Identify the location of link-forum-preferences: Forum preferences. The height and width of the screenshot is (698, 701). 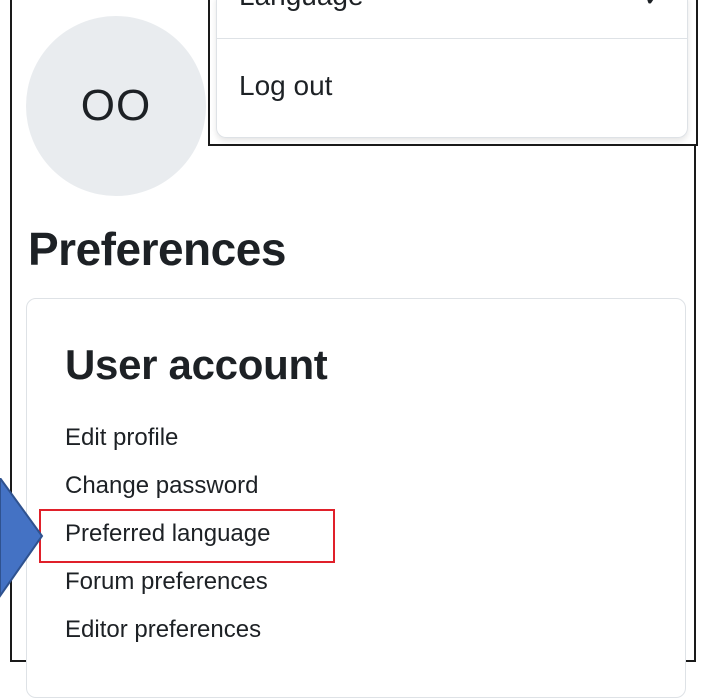
(167, 593).